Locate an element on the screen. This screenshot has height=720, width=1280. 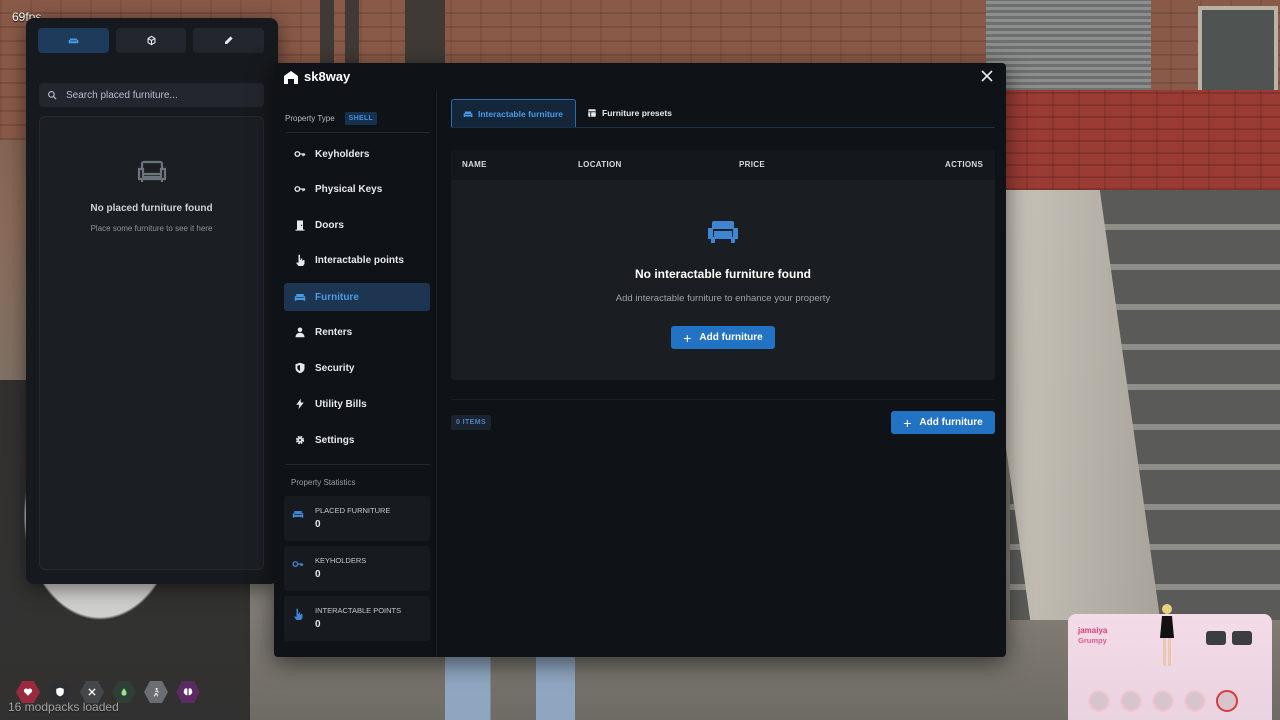
add-furniture-footer-button: + Add furniture is located at coordinates (943, 422).